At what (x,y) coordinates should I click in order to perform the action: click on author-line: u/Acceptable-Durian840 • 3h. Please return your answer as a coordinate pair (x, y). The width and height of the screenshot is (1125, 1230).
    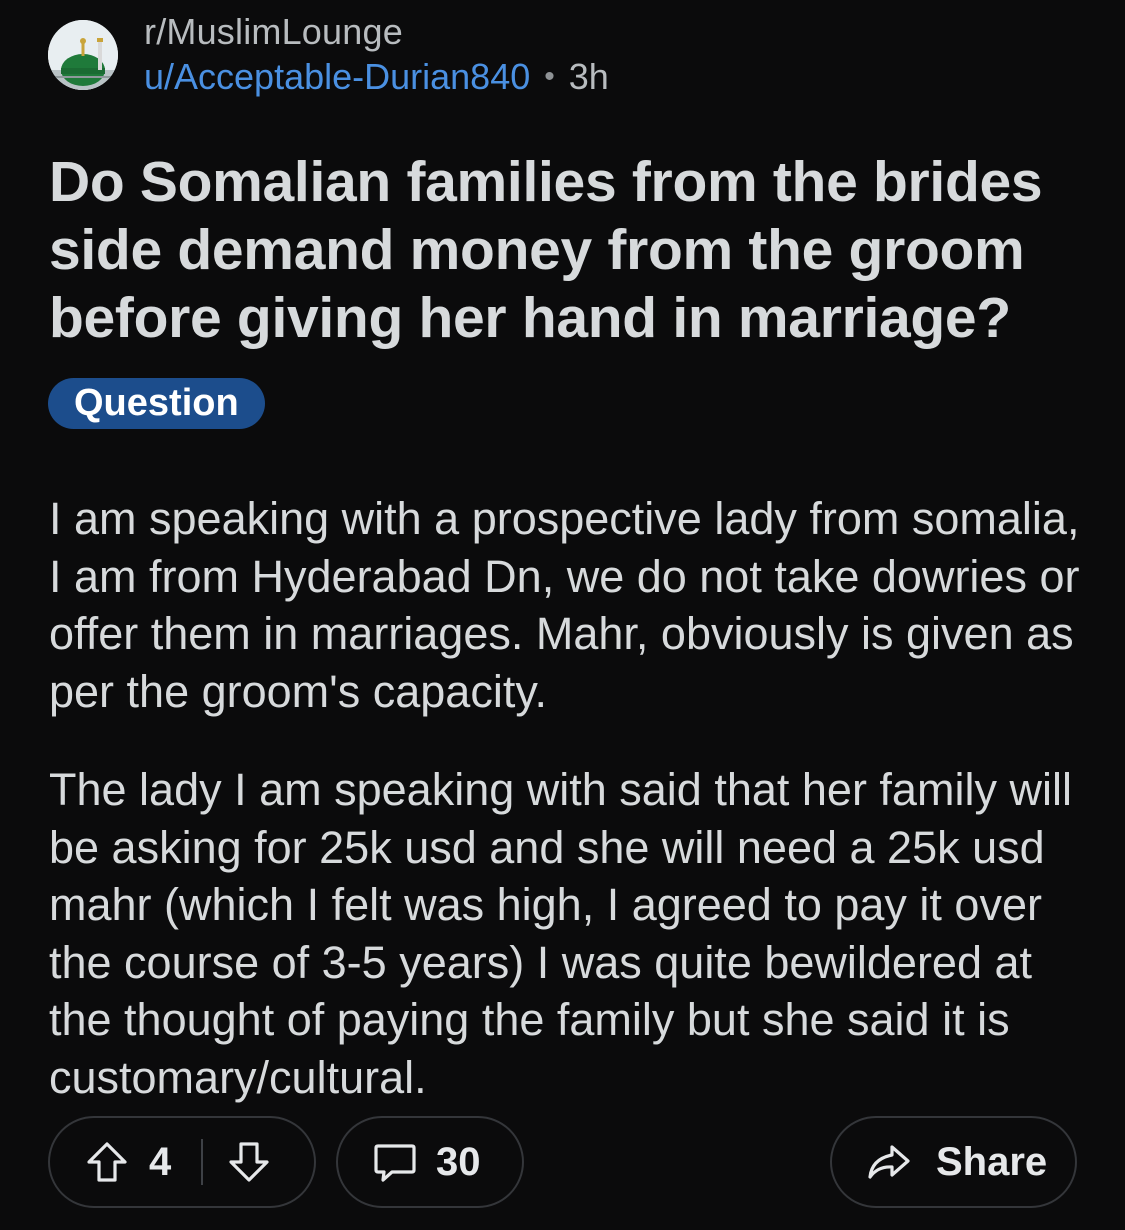
    Looking at the image, I should click on (376, 77).